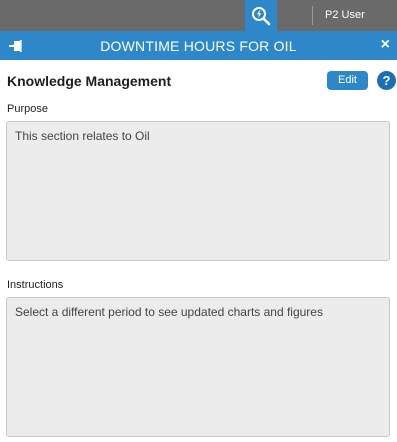 The height and width of the screenshot is (442, 397). Describe the element at coordinates (345, 15) in the screenshot. I see `user-name: P2 User` at that location.